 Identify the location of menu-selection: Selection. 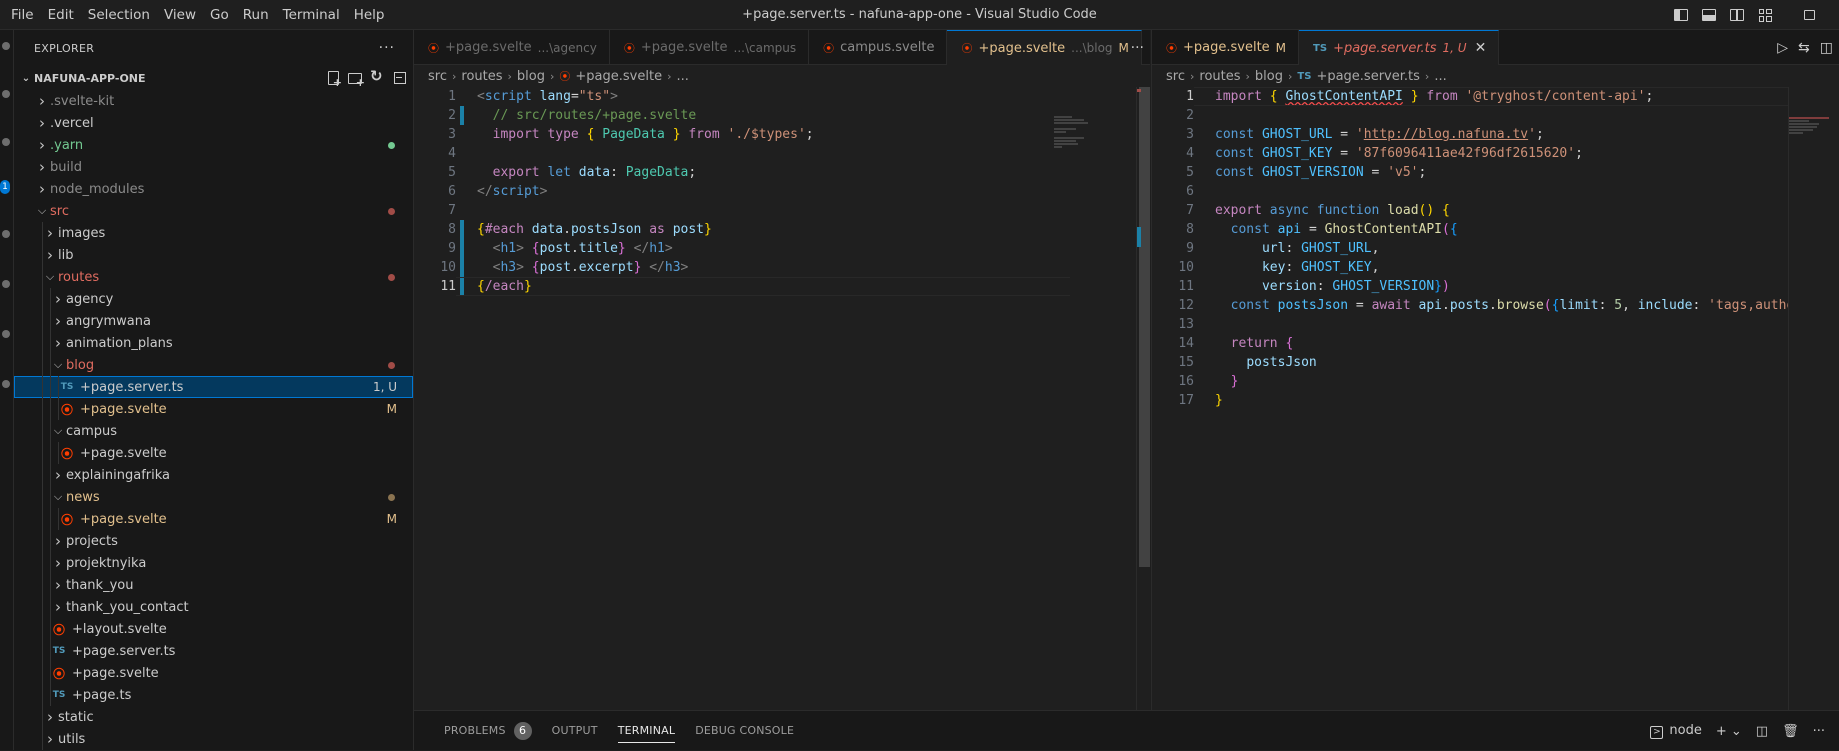
(119, 15).